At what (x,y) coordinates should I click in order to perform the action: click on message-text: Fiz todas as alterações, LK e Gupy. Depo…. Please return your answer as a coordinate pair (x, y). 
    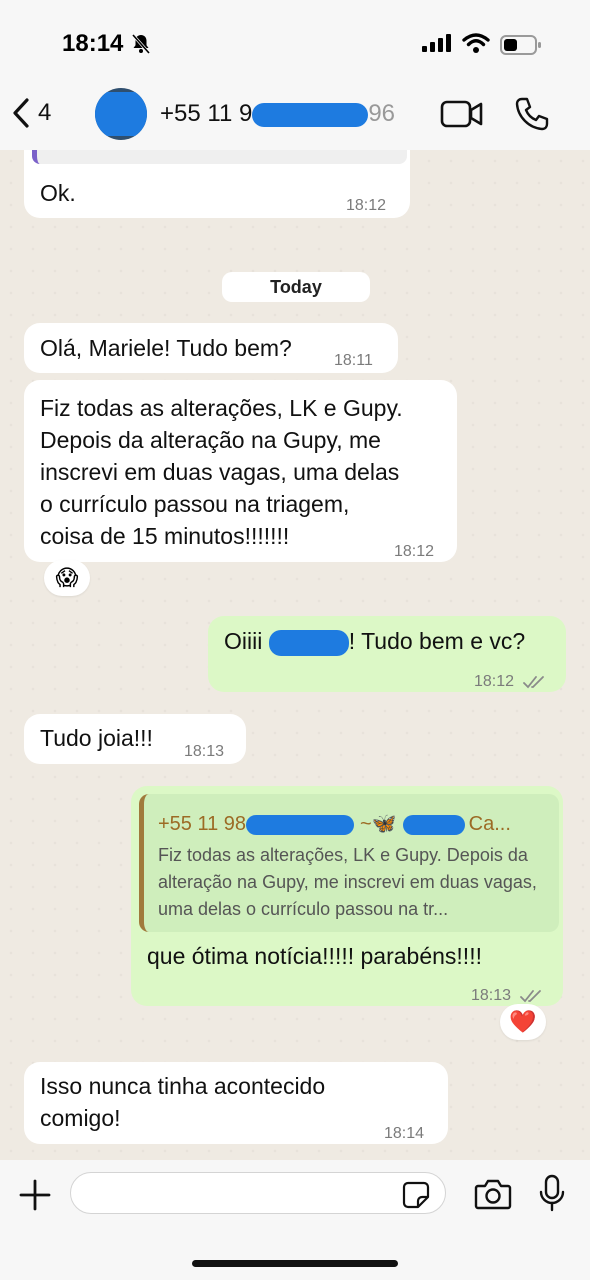
    Looking at the image, I should click on (221, 472).